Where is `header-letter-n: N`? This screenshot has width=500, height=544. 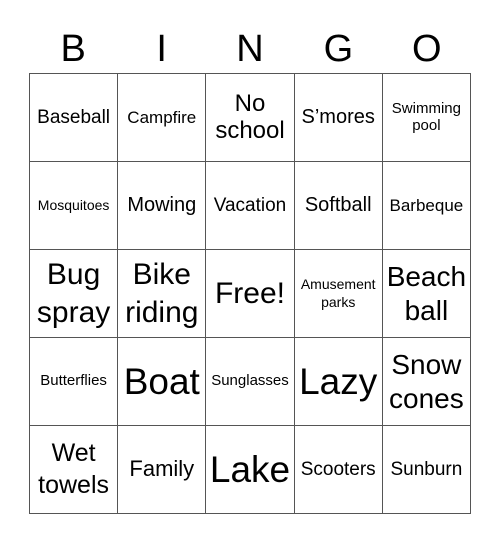
header-letter-n: N is located at coordinates (250, 49).